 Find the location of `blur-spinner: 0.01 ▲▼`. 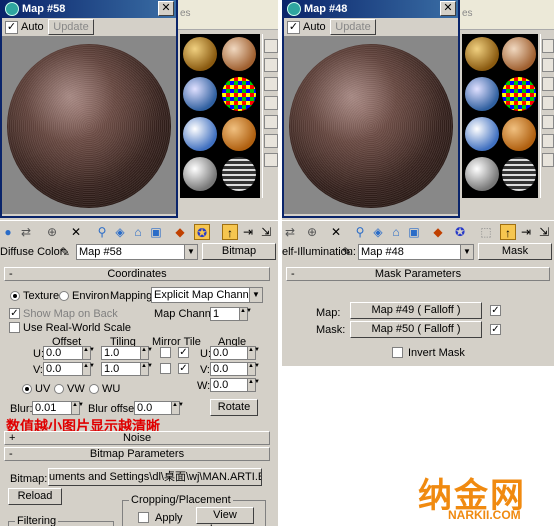

blur-spinner: 0.01 ▲▼ is located at coordinates (58, 408).